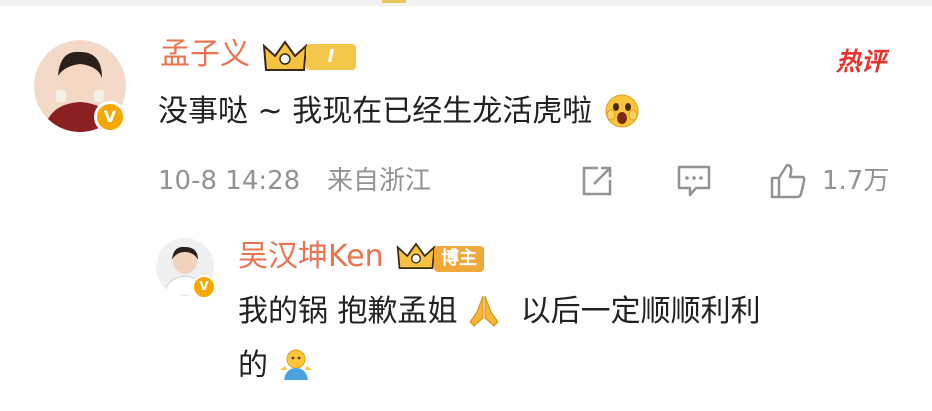 This screenshot has width=932, height=411. Describe the element at coordinates (861, 61) in the screenshot. I see `hot-comment-label: 热评` at that location.